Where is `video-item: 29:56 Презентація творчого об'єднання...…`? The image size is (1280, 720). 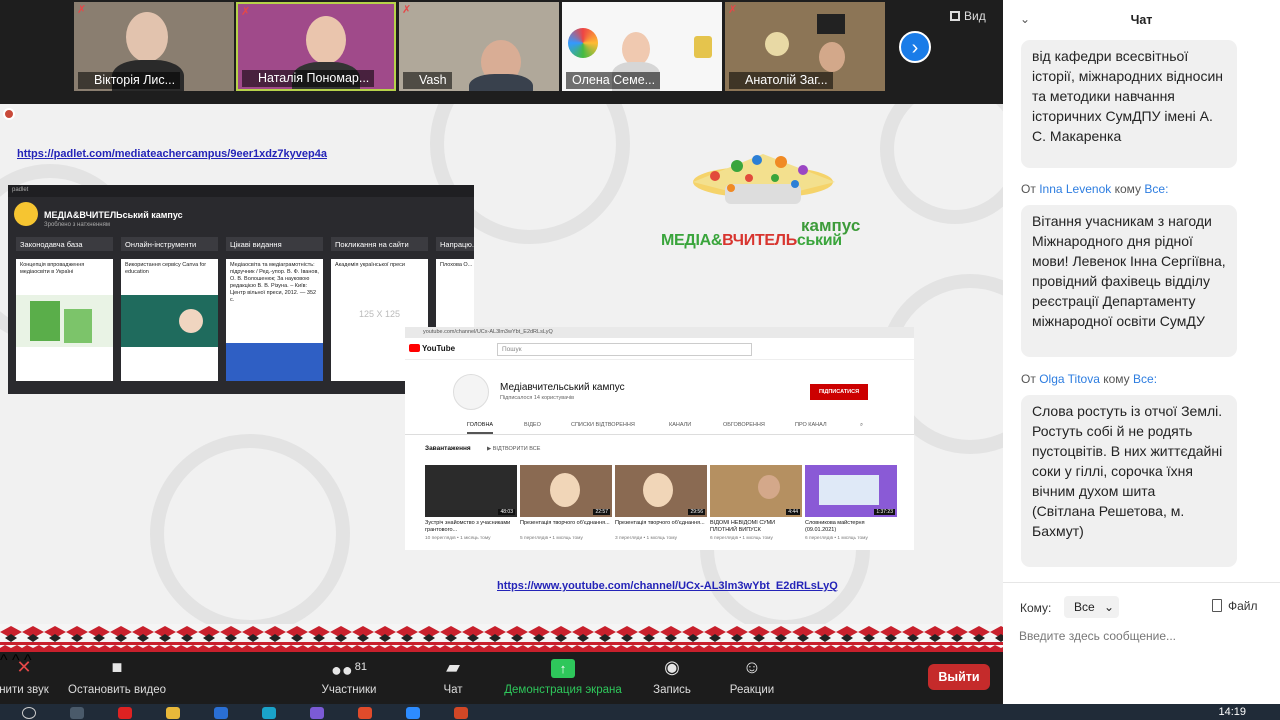 video-item: 29:56 Презентація творчого об'єднання...… is located at coordinates (661, 503).